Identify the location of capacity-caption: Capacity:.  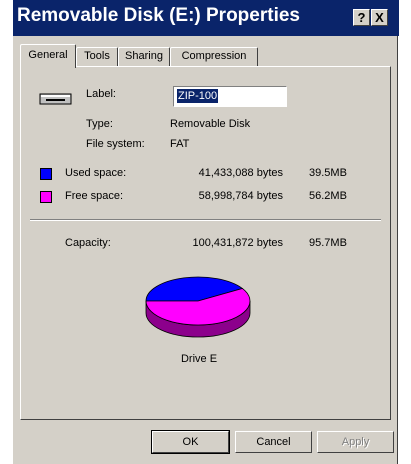
(88, 243).